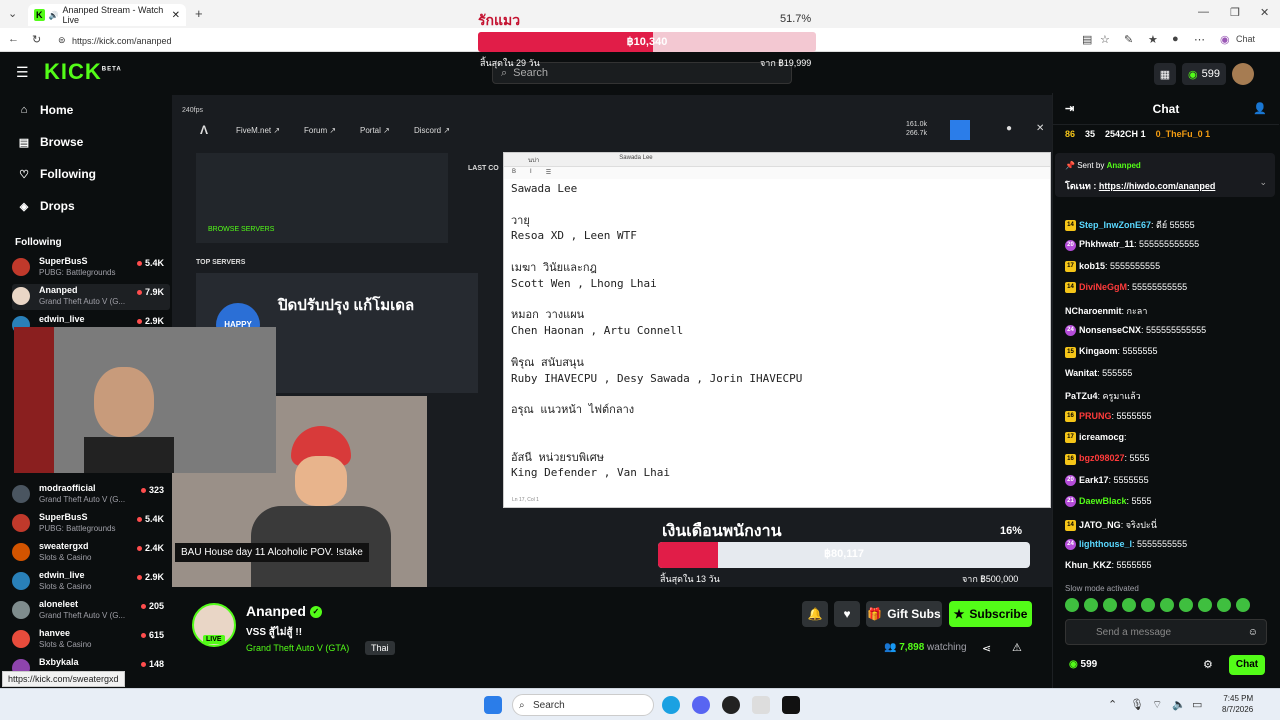 The height and width of the screenshot is (720, 1280). What do you see at coordinates (91, 640) in the screenshot?
I see `following-channel: hanvee Slots & Casino 615` at bounding box center [91, 640].